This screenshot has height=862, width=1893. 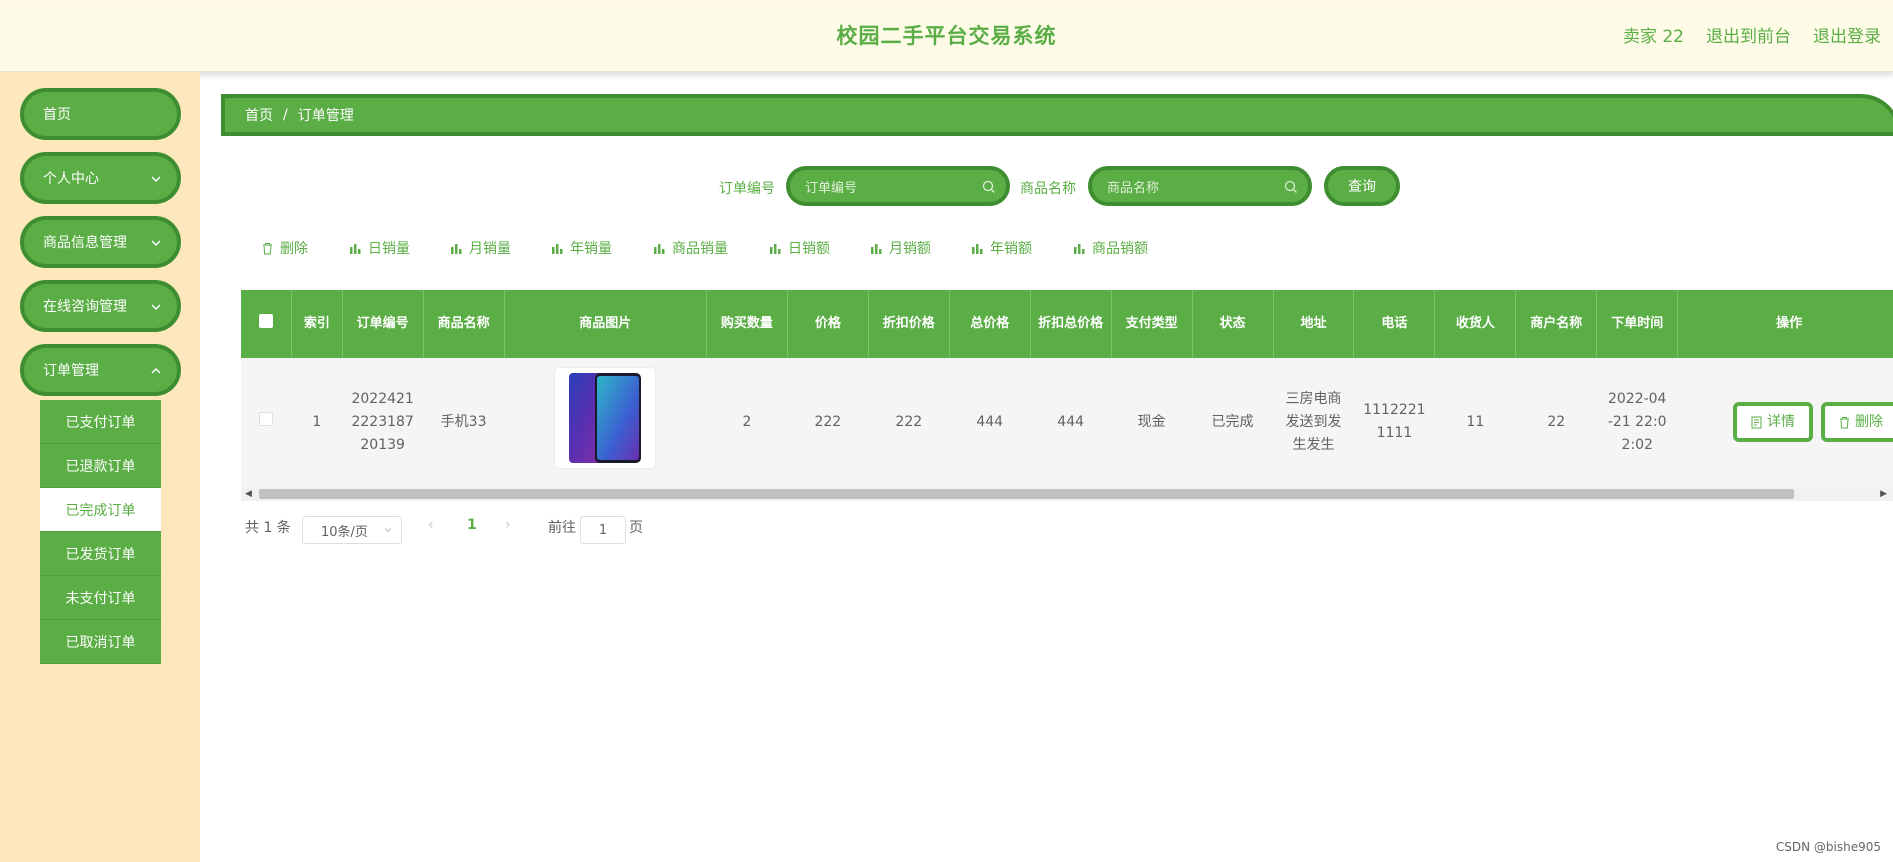 What do you see at coordinates (581, 248) in the screenshot?
I see `yearly-sales-qty-tool: 年销量` at bounding box center [581, 248].